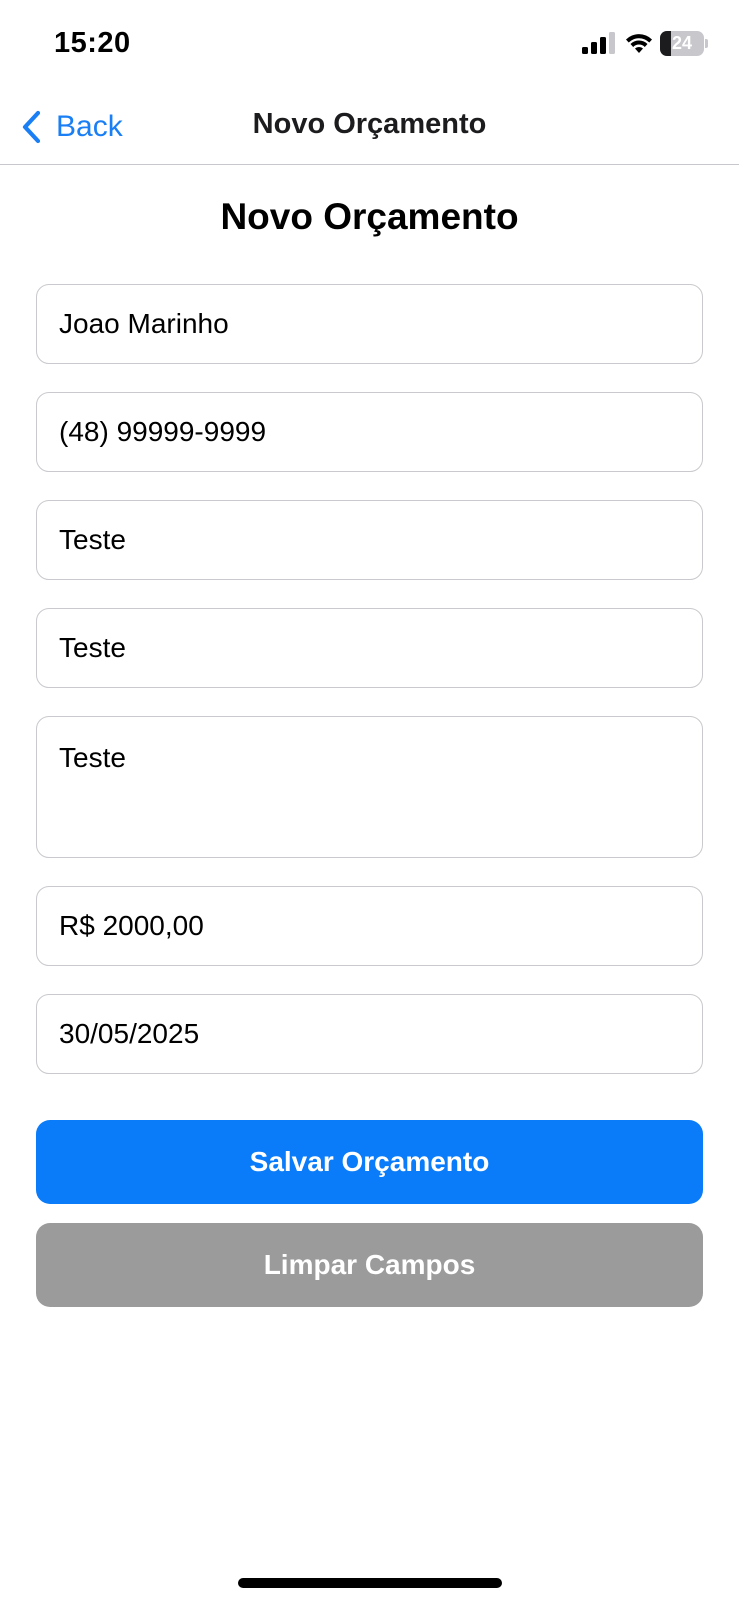  I want to click on battery-level: 24, so click(682, 43).